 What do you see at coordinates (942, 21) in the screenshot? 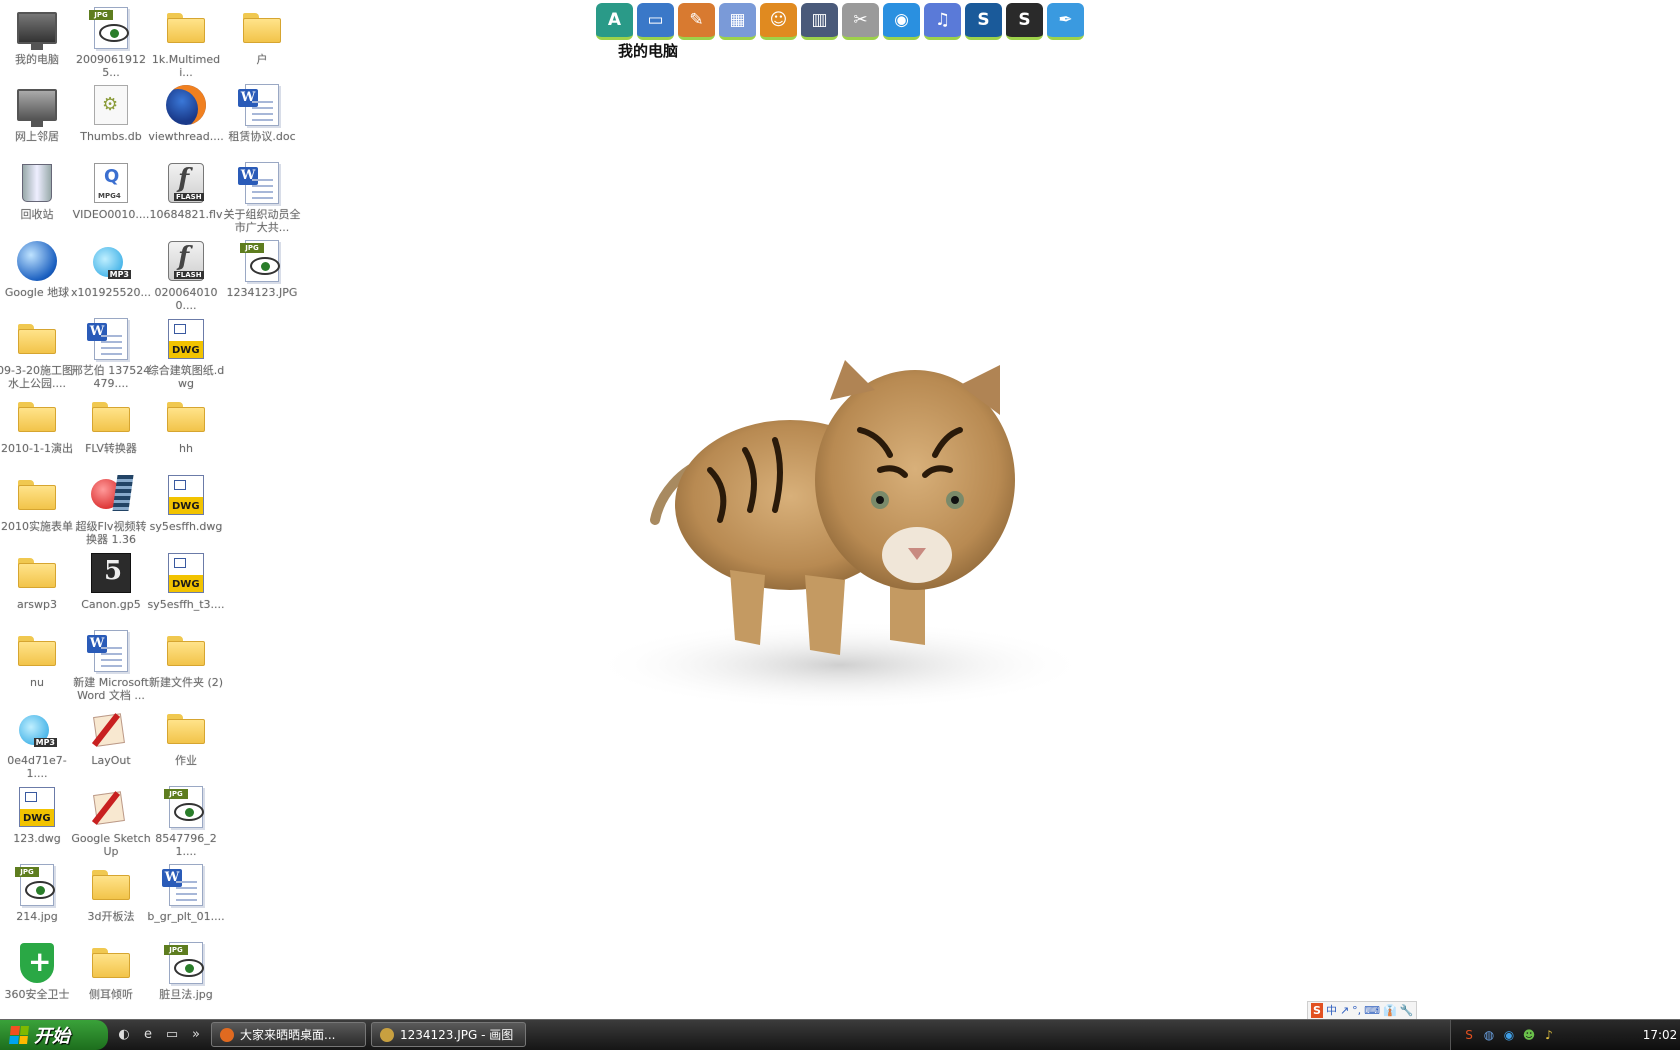
I see `media-player-icon: ♫` at bounding box center [942, 21].